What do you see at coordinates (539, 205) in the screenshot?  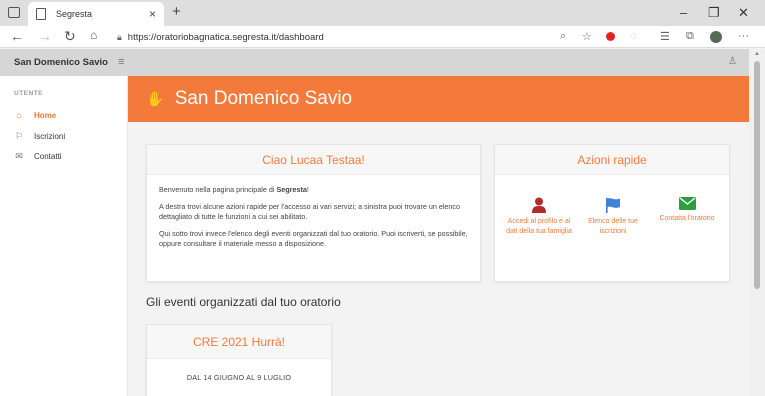 I see `user-icon` at bounding box center [539, 205].